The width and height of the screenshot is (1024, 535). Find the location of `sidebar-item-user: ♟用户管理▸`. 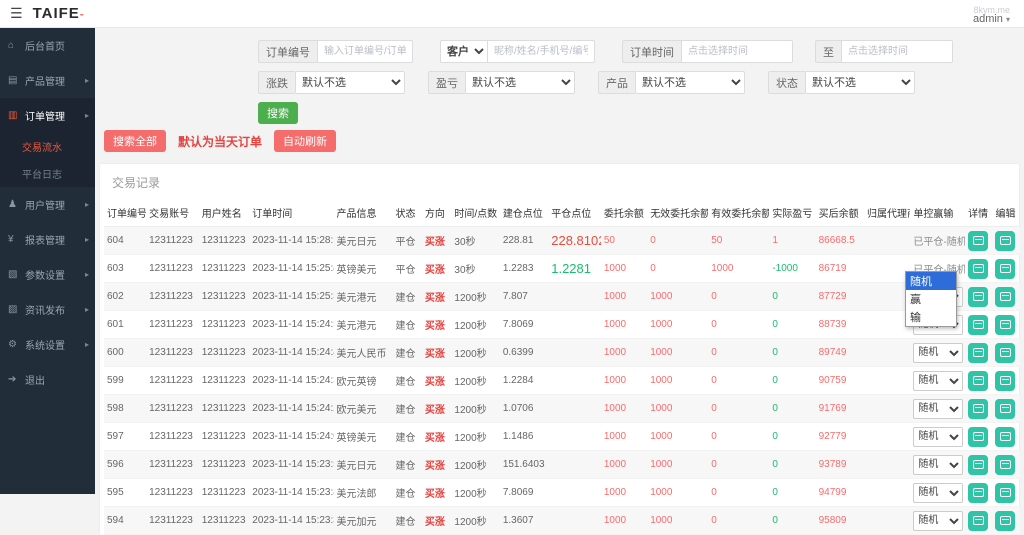

sidebar-item-user: ♟用户管理▸ is located at coordinates (47, 204).